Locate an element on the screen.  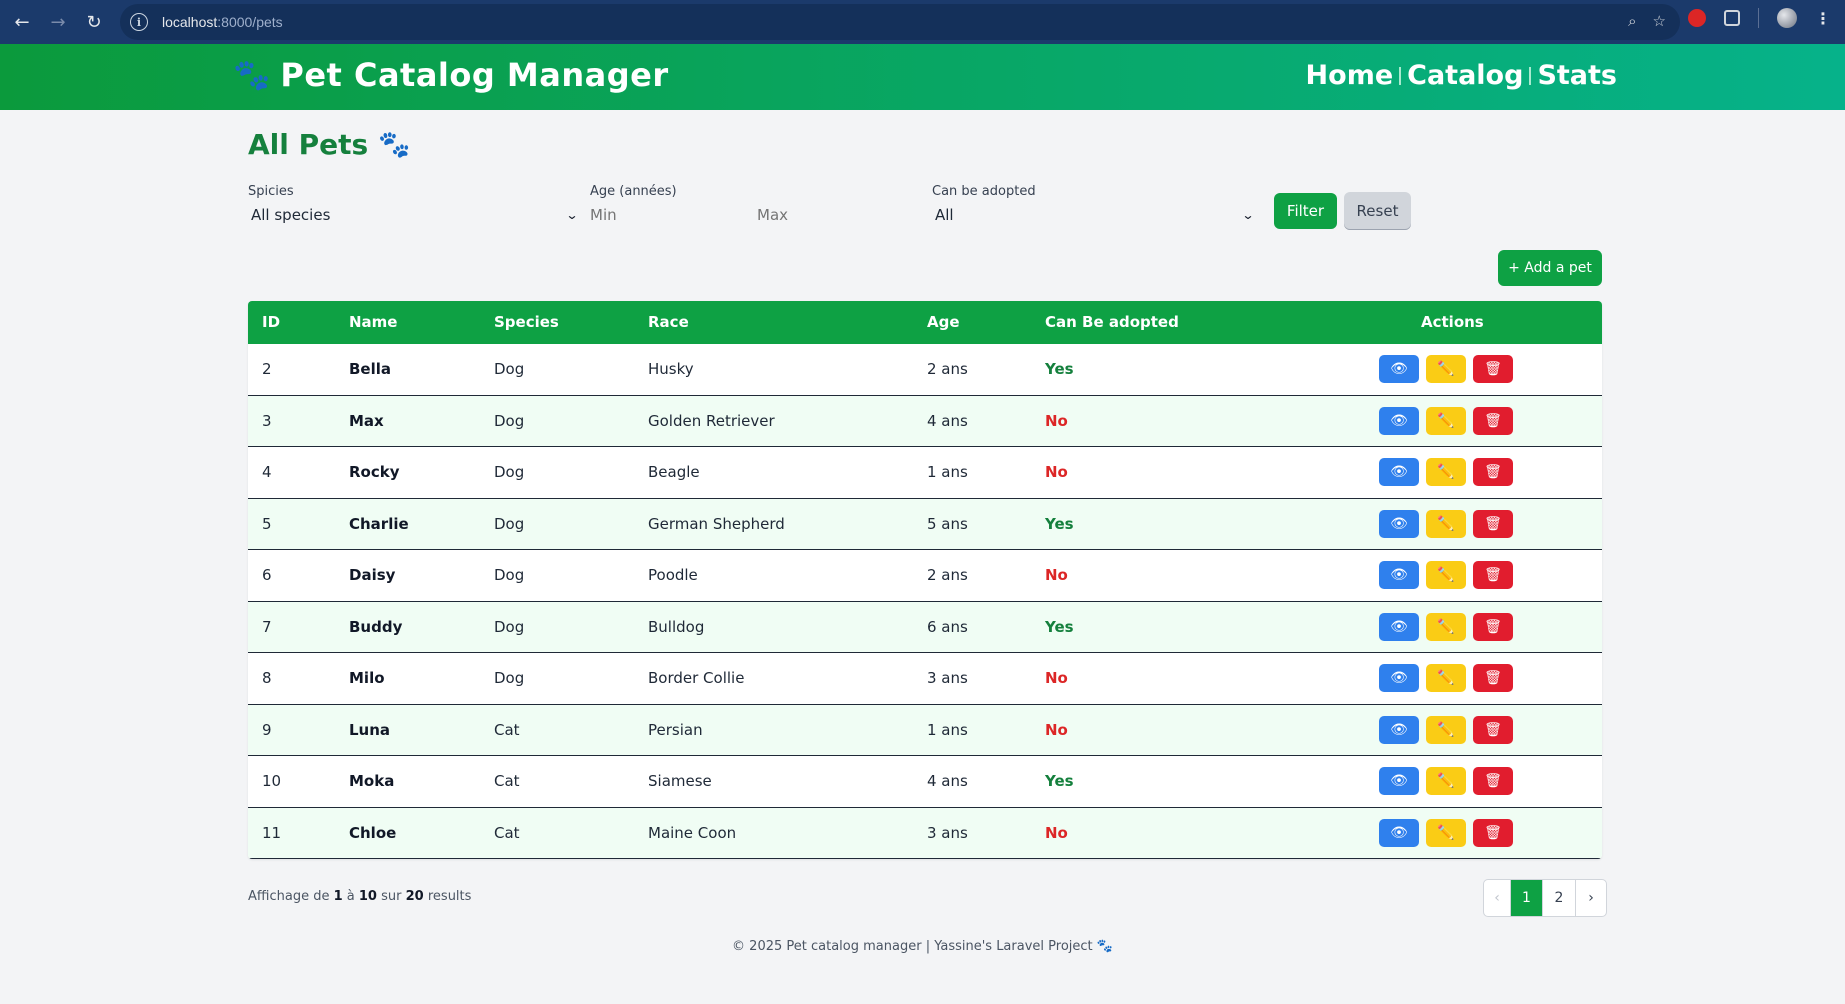
site-info-icon: i is located at coordinates (139, 22).